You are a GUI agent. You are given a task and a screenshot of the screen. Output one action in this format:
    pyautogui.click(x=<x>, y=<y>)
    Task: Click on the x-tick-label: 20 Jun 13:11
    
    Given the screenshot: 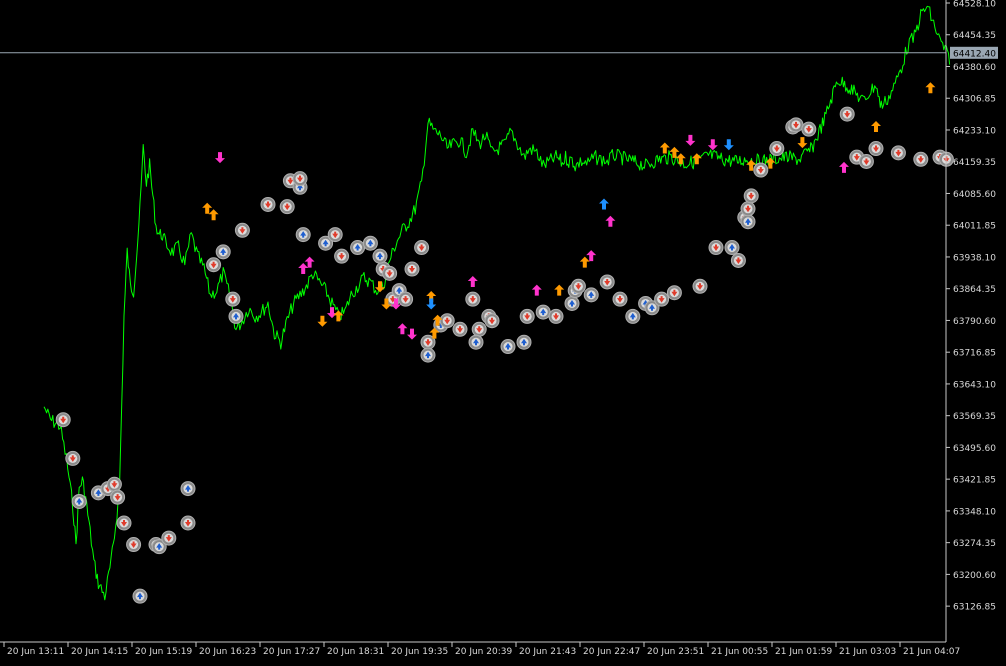 What is the action you would take?
    pyautogui.click(x=35, y=652)
    